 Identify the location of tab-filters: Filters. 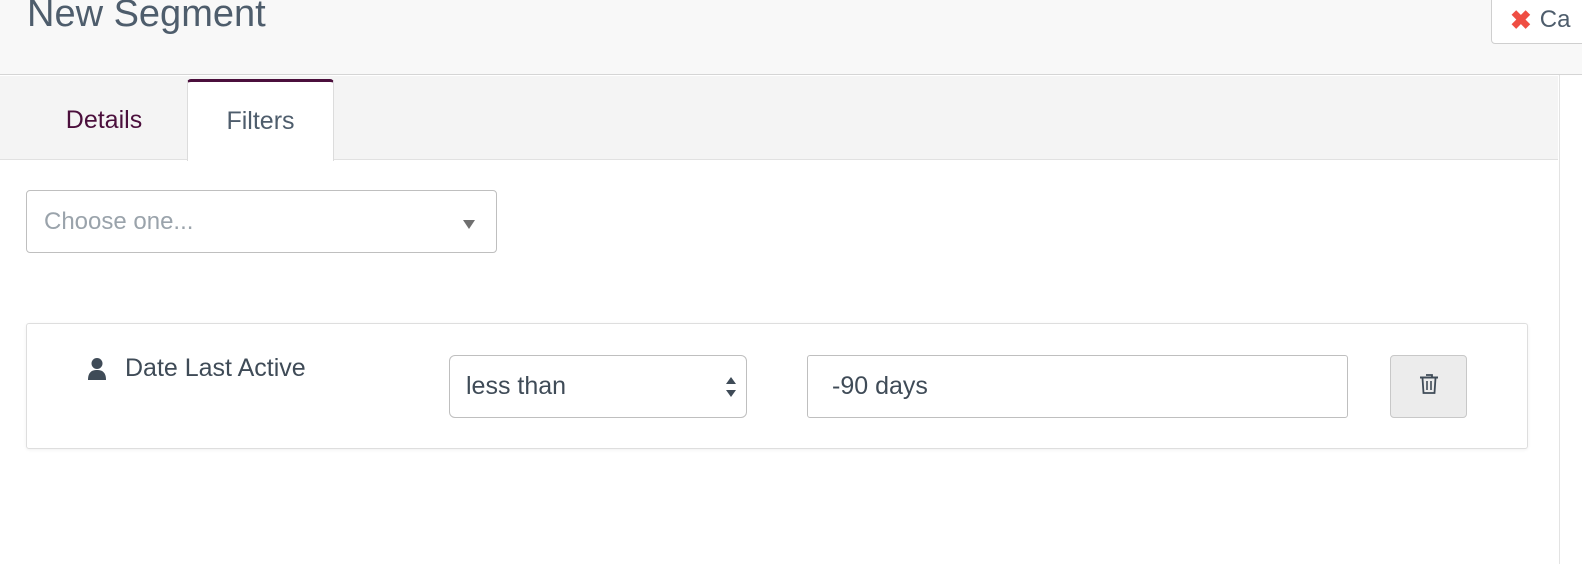
(260, 120).